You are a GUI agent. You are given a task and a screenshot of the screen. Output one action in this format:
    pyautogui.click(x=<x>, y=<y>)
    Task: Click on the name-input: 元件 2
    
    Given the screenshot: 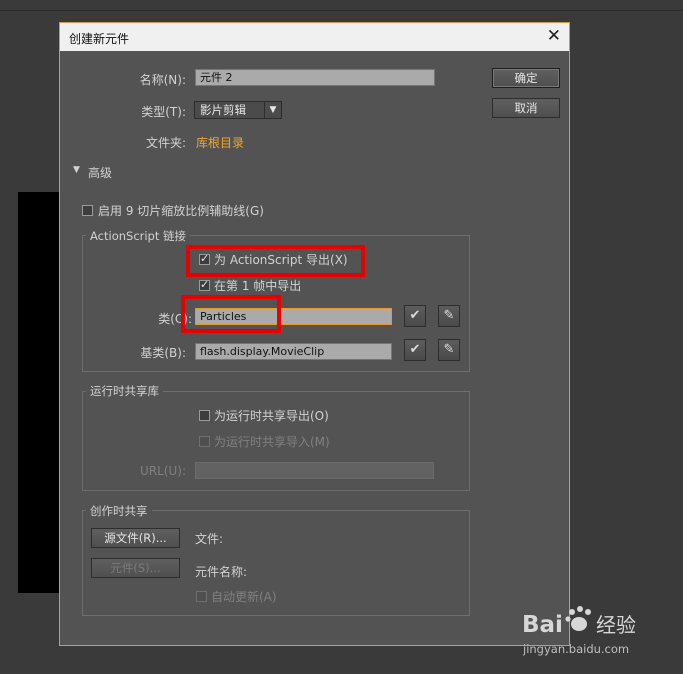 What is the action you would take?
    pyautogui.click(x=315, y=77)
    